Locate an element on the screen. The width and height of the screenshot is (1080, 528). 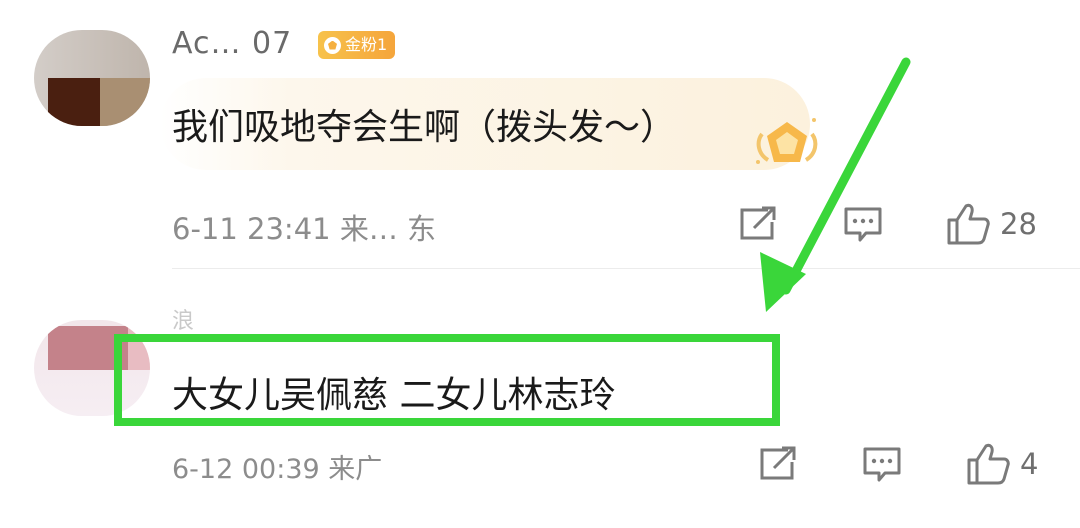
like-count: 28 is located at coordinates (1018, 224).